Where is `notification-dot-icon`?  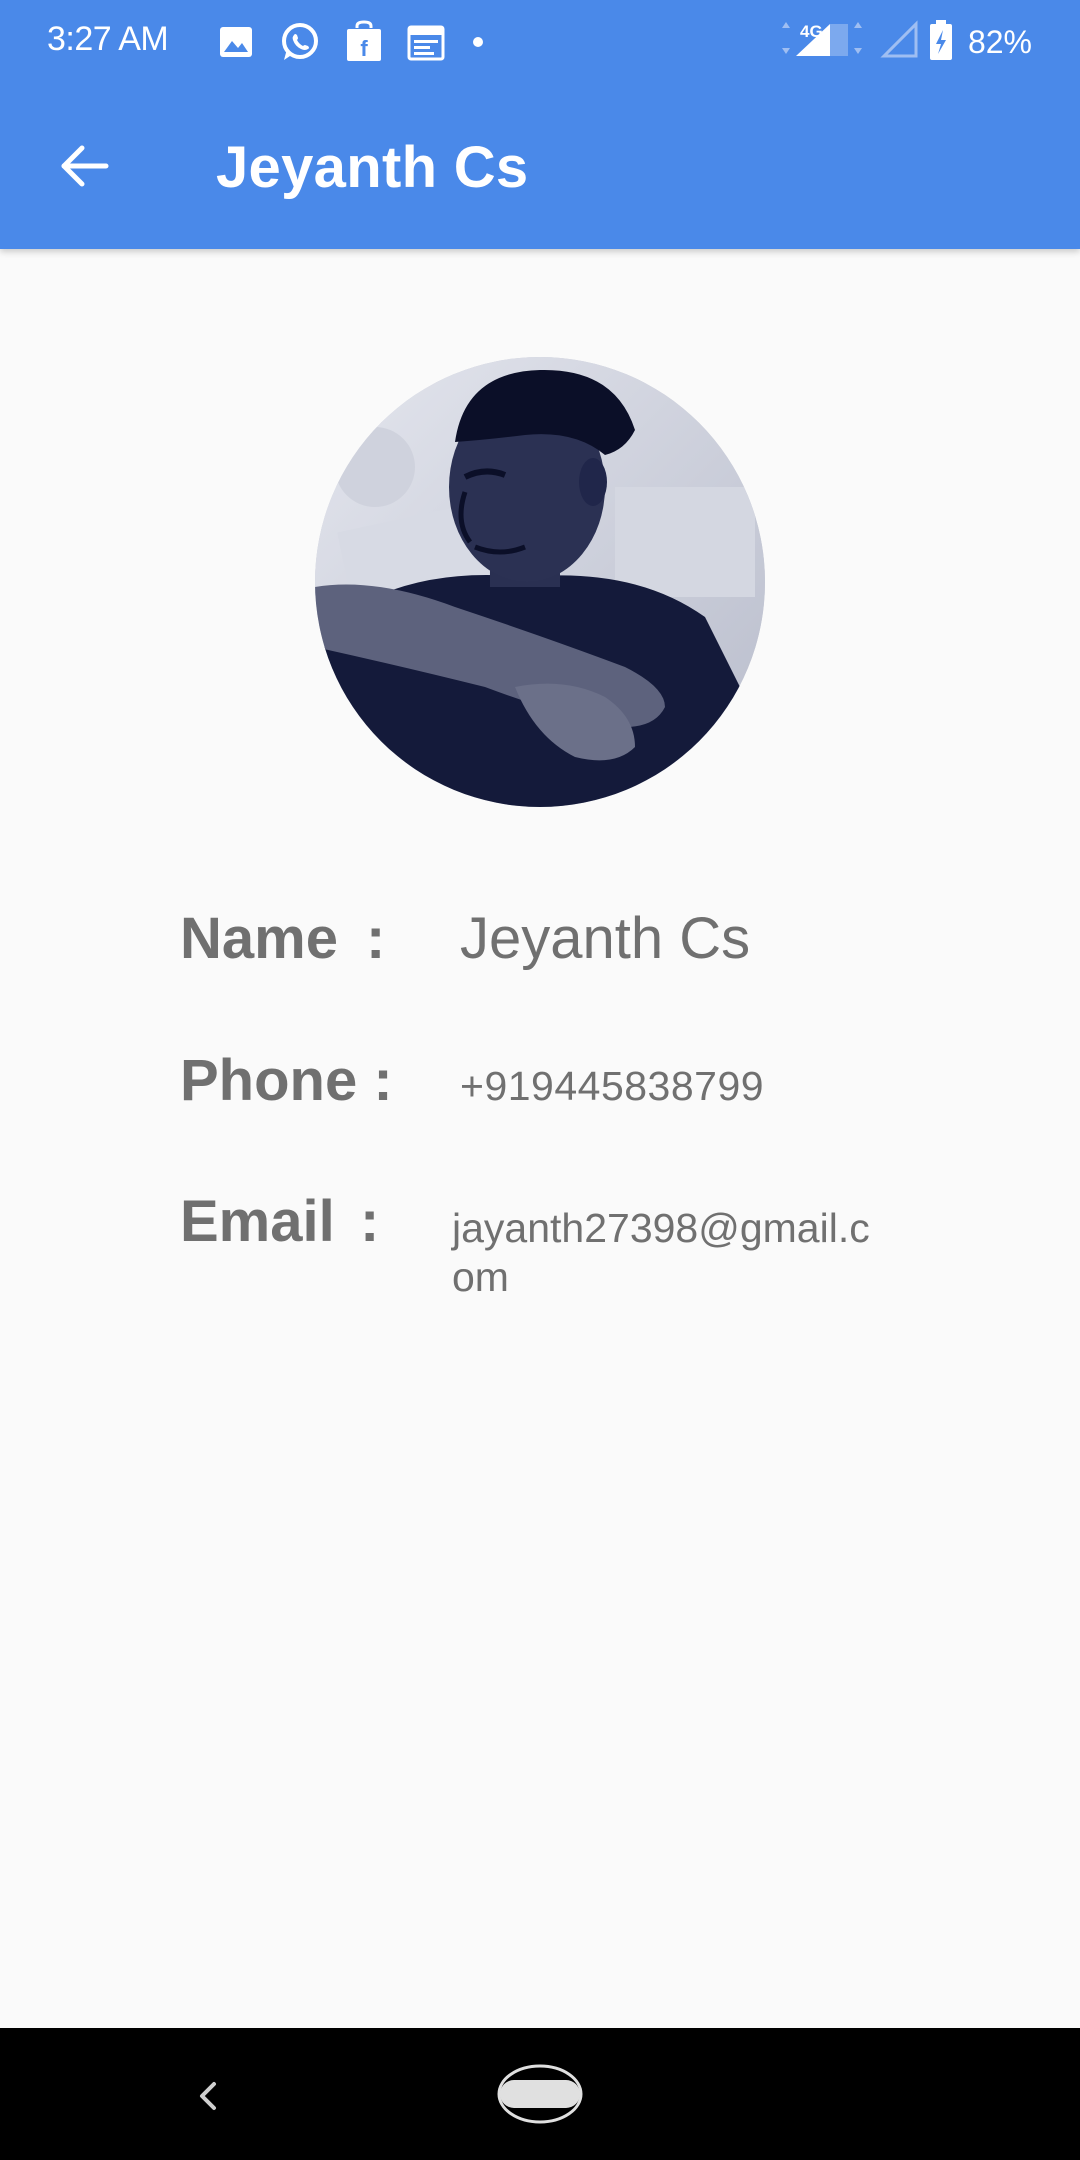 notification-dot-icon is located at coordinates (478, 42).